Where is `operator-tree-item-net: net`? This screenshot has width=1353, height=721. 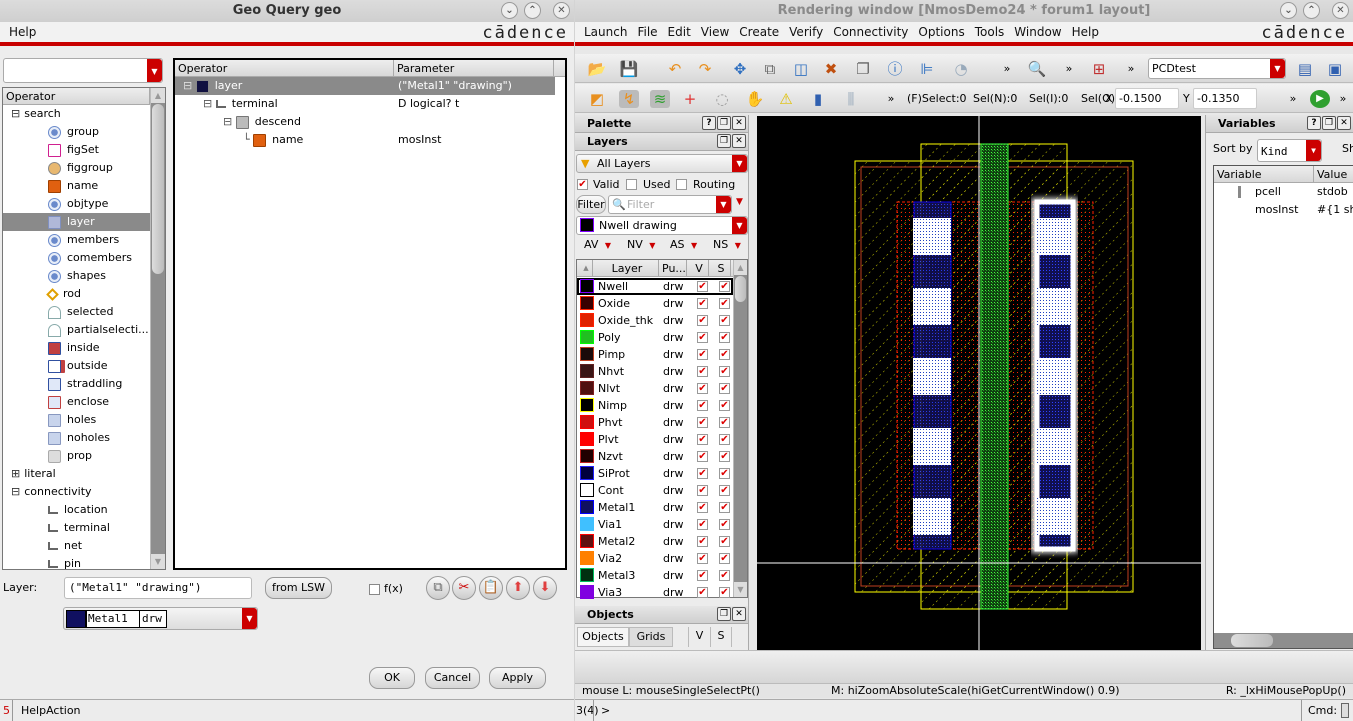
operator-tree-item-net: net is located at coordinates (76, 546).